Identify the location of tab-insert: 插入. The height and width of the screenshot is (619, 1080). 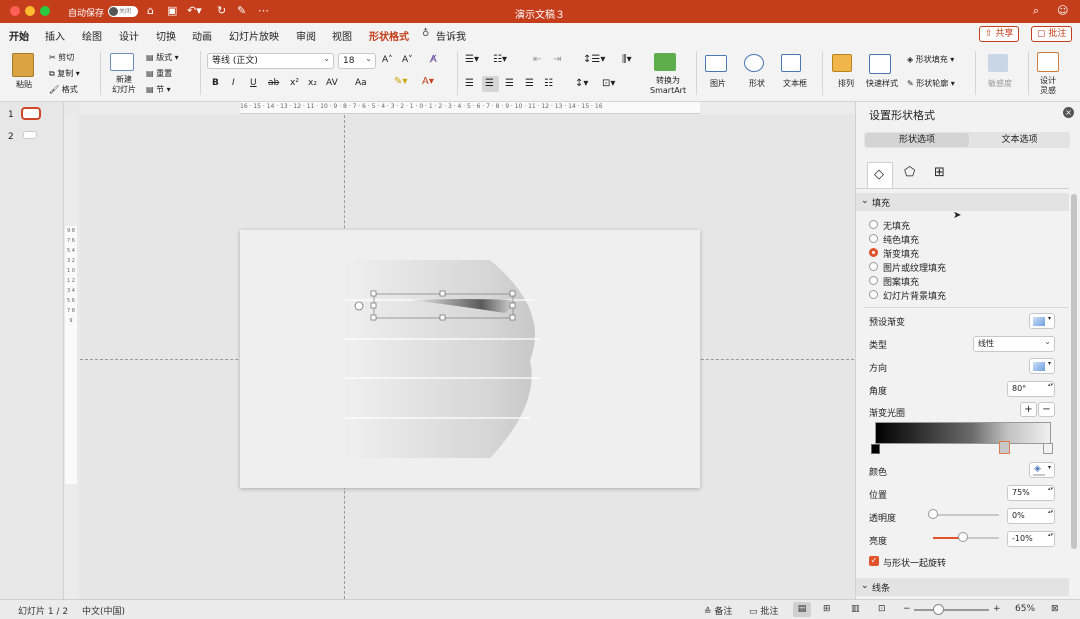
(55, 35).